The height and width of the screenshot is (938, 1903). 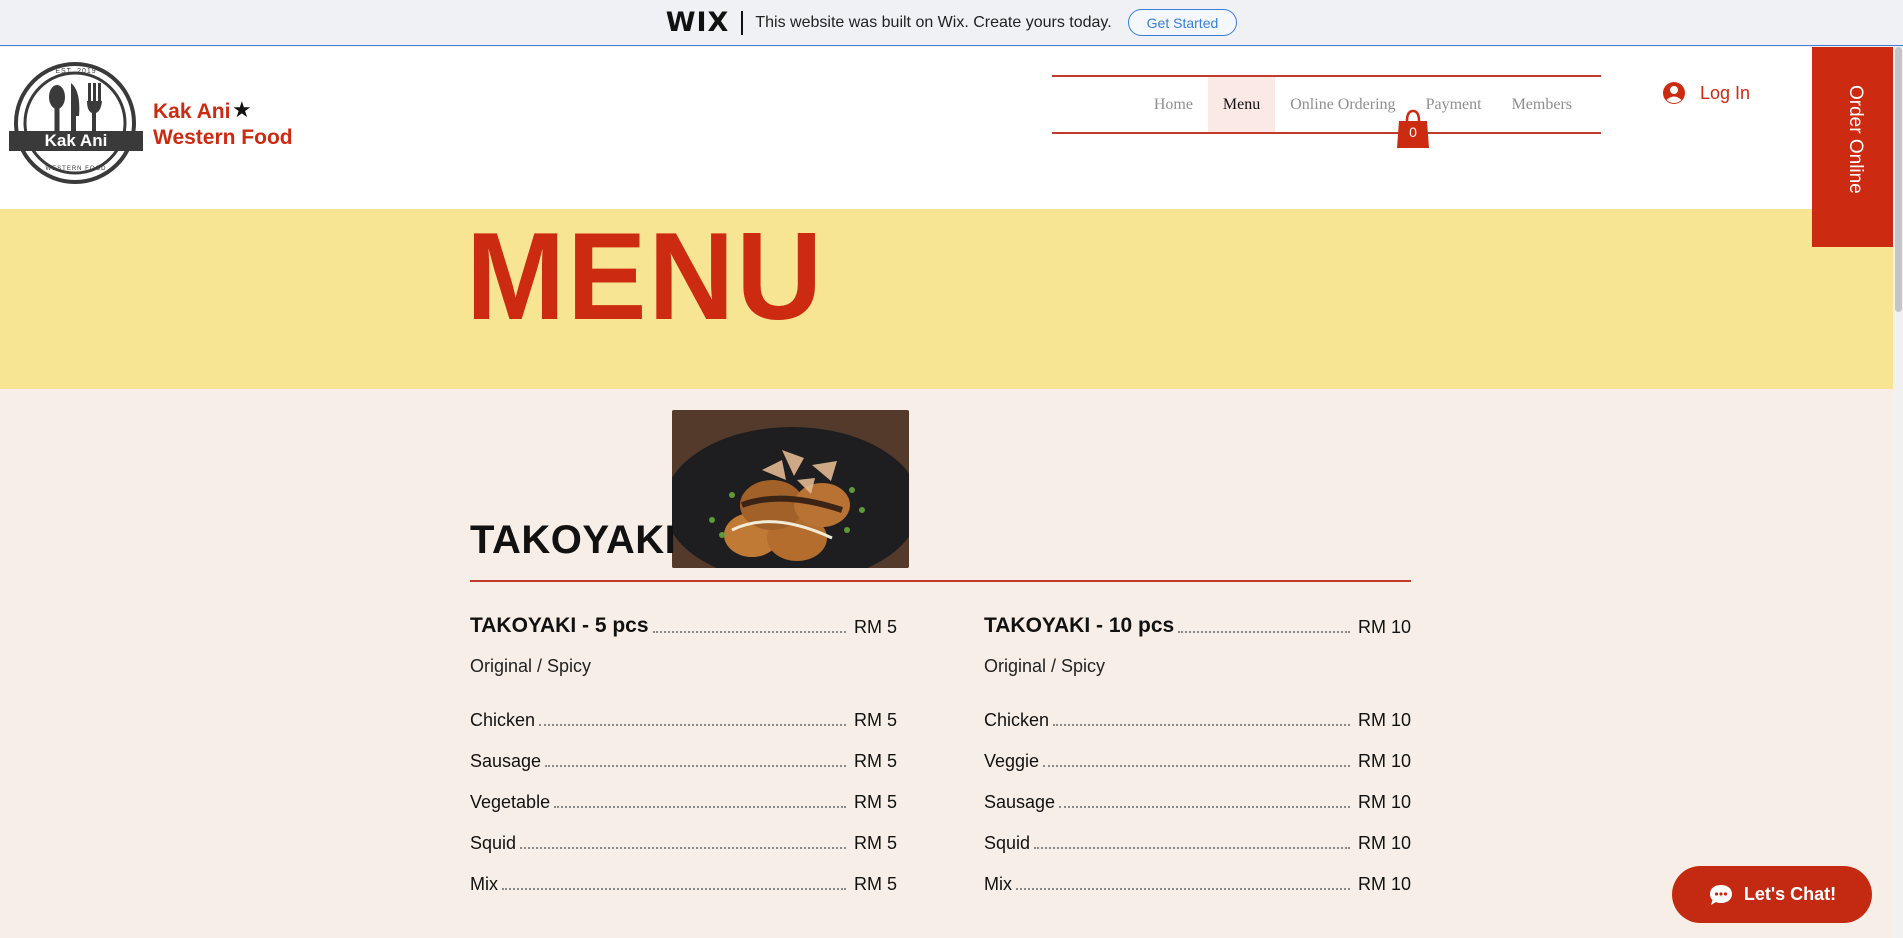 I want to click on menu-item: Veggie RM 10, so click(x=1197, y=751).